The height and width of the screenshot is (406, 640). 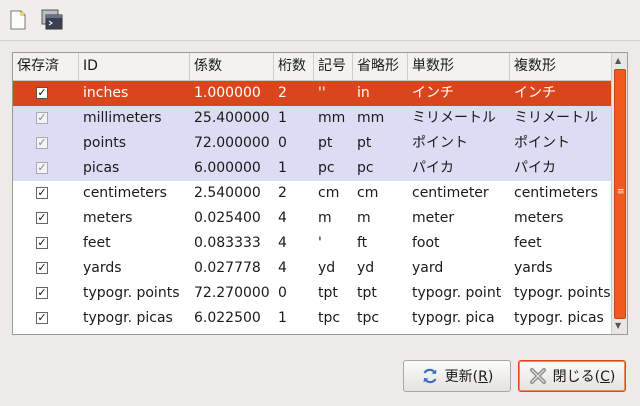 I want to click on unit-abbreviation: yd, so click(x=366, y=268).